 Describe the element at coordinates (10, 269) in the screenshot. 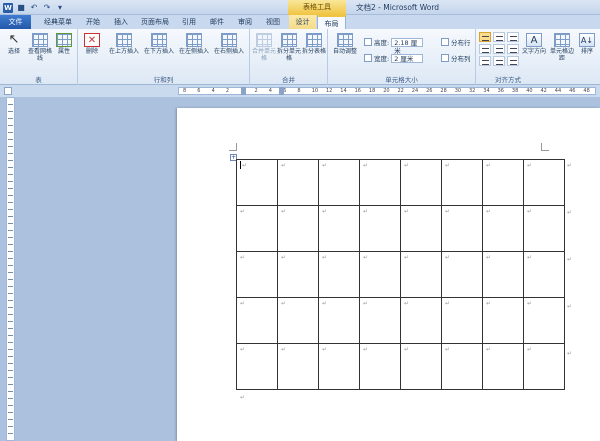

I see `vertical-ruler` at that location.